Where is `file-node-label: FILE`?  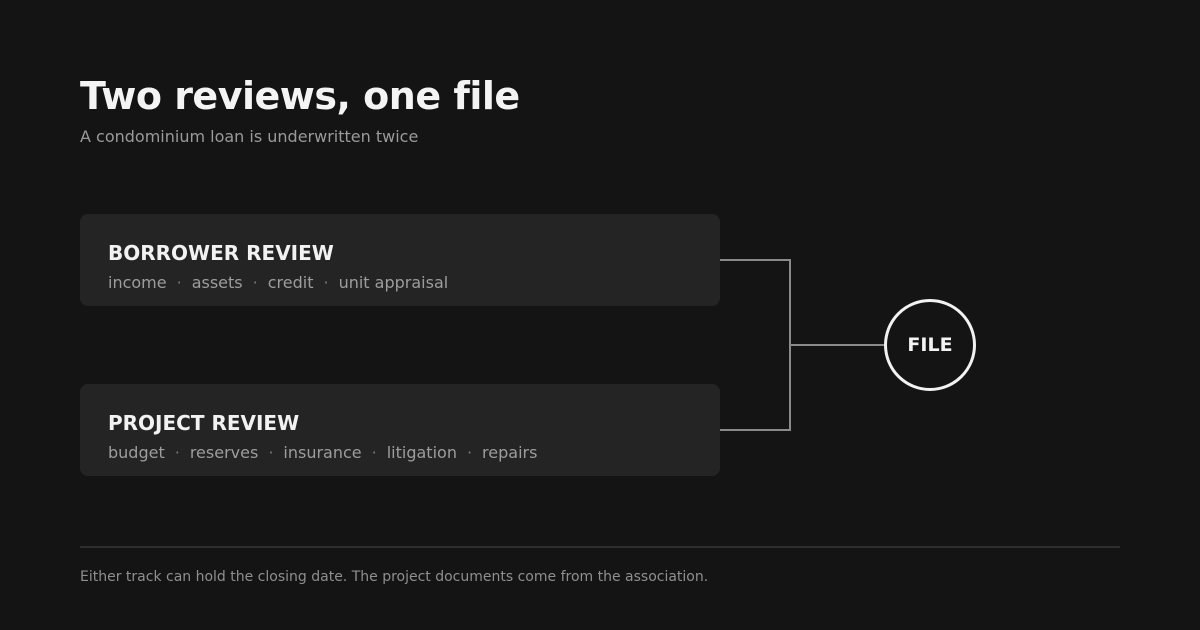 file-node-label: FILE is located at coordinates (930, 345).